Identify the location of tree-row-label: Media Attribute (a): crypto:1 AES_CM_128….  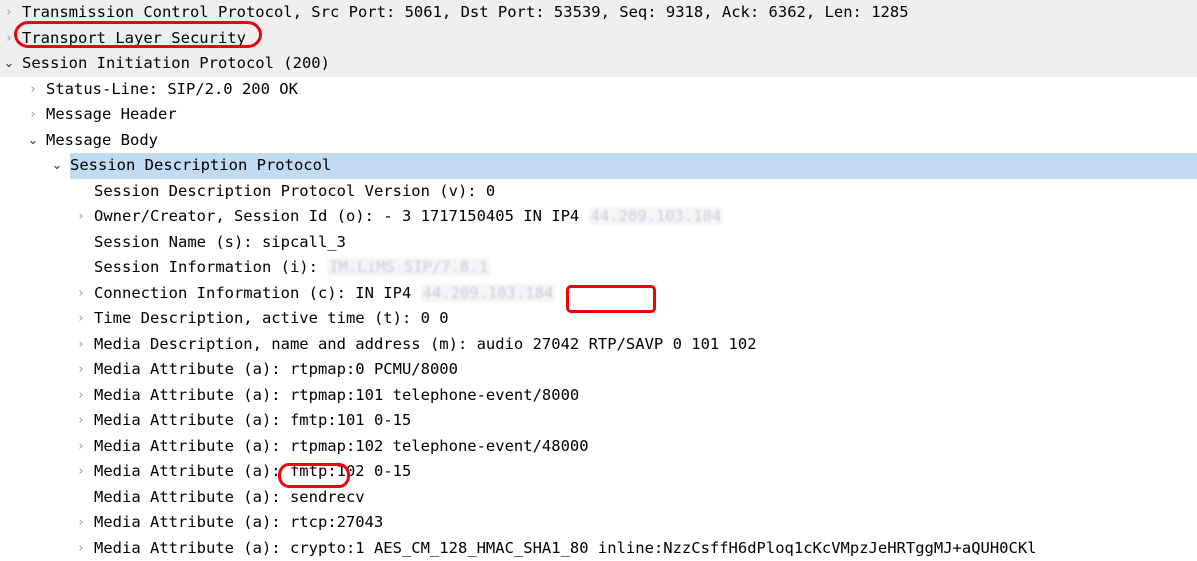
(565, 548).